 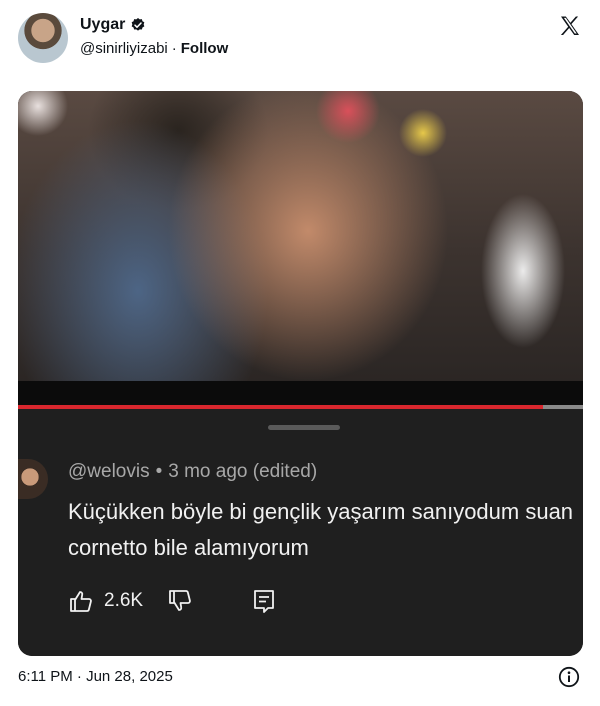 I want to click on author-name: Uygar, so click(x=102, y=25).